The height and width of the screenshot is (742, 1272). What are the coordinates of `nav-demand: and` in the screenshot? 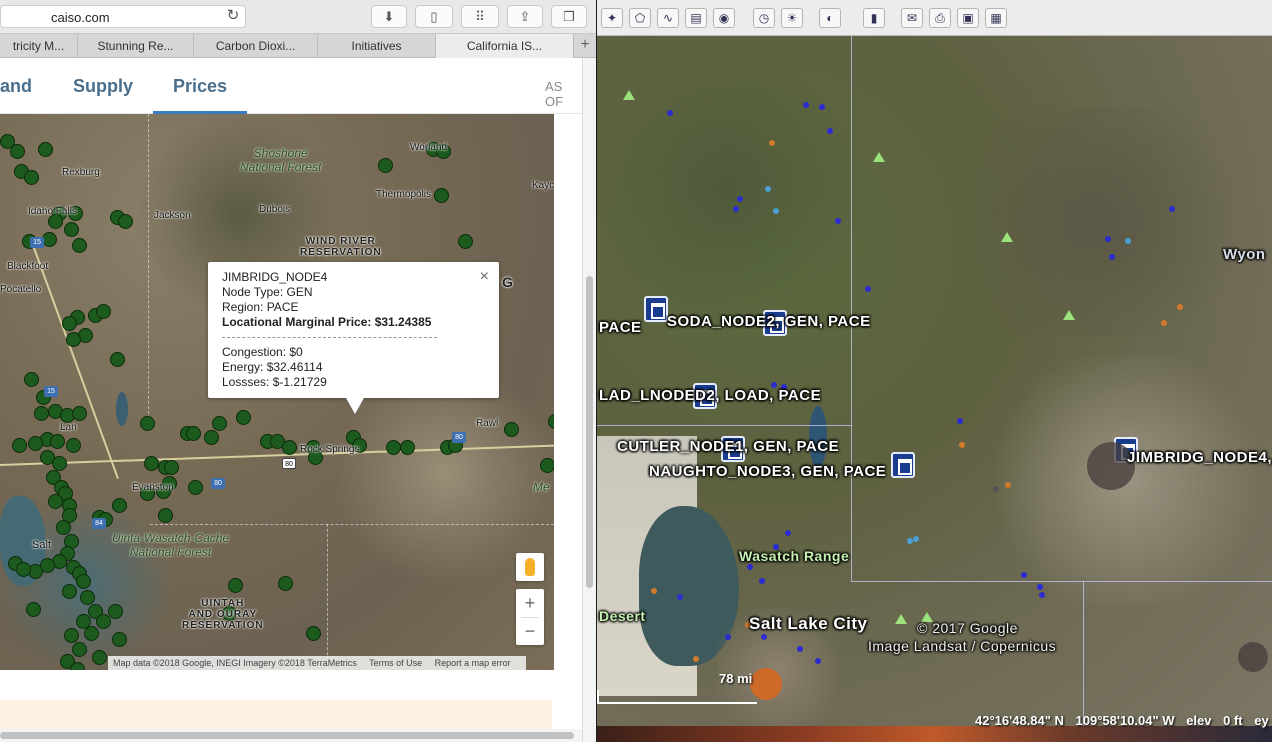 It's located at (16, 86).